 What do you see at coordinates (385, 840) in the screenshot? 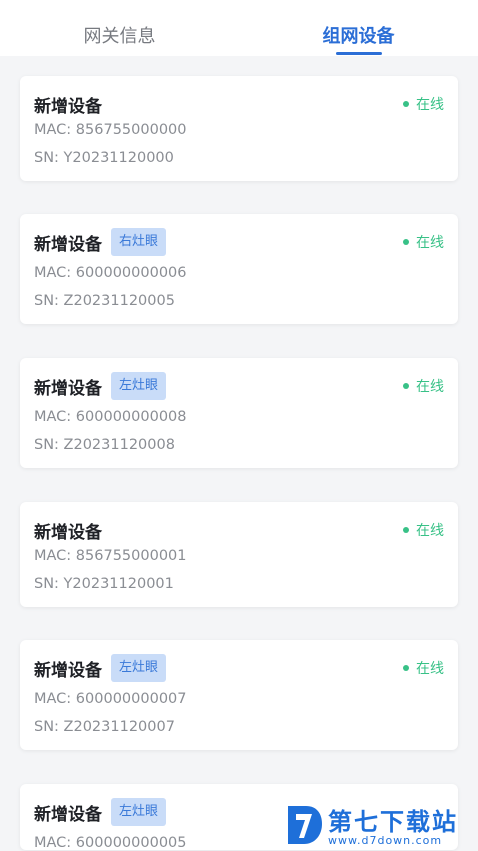
I see `watermark-url: www.d7down.com` at bounding box center [385, 840].